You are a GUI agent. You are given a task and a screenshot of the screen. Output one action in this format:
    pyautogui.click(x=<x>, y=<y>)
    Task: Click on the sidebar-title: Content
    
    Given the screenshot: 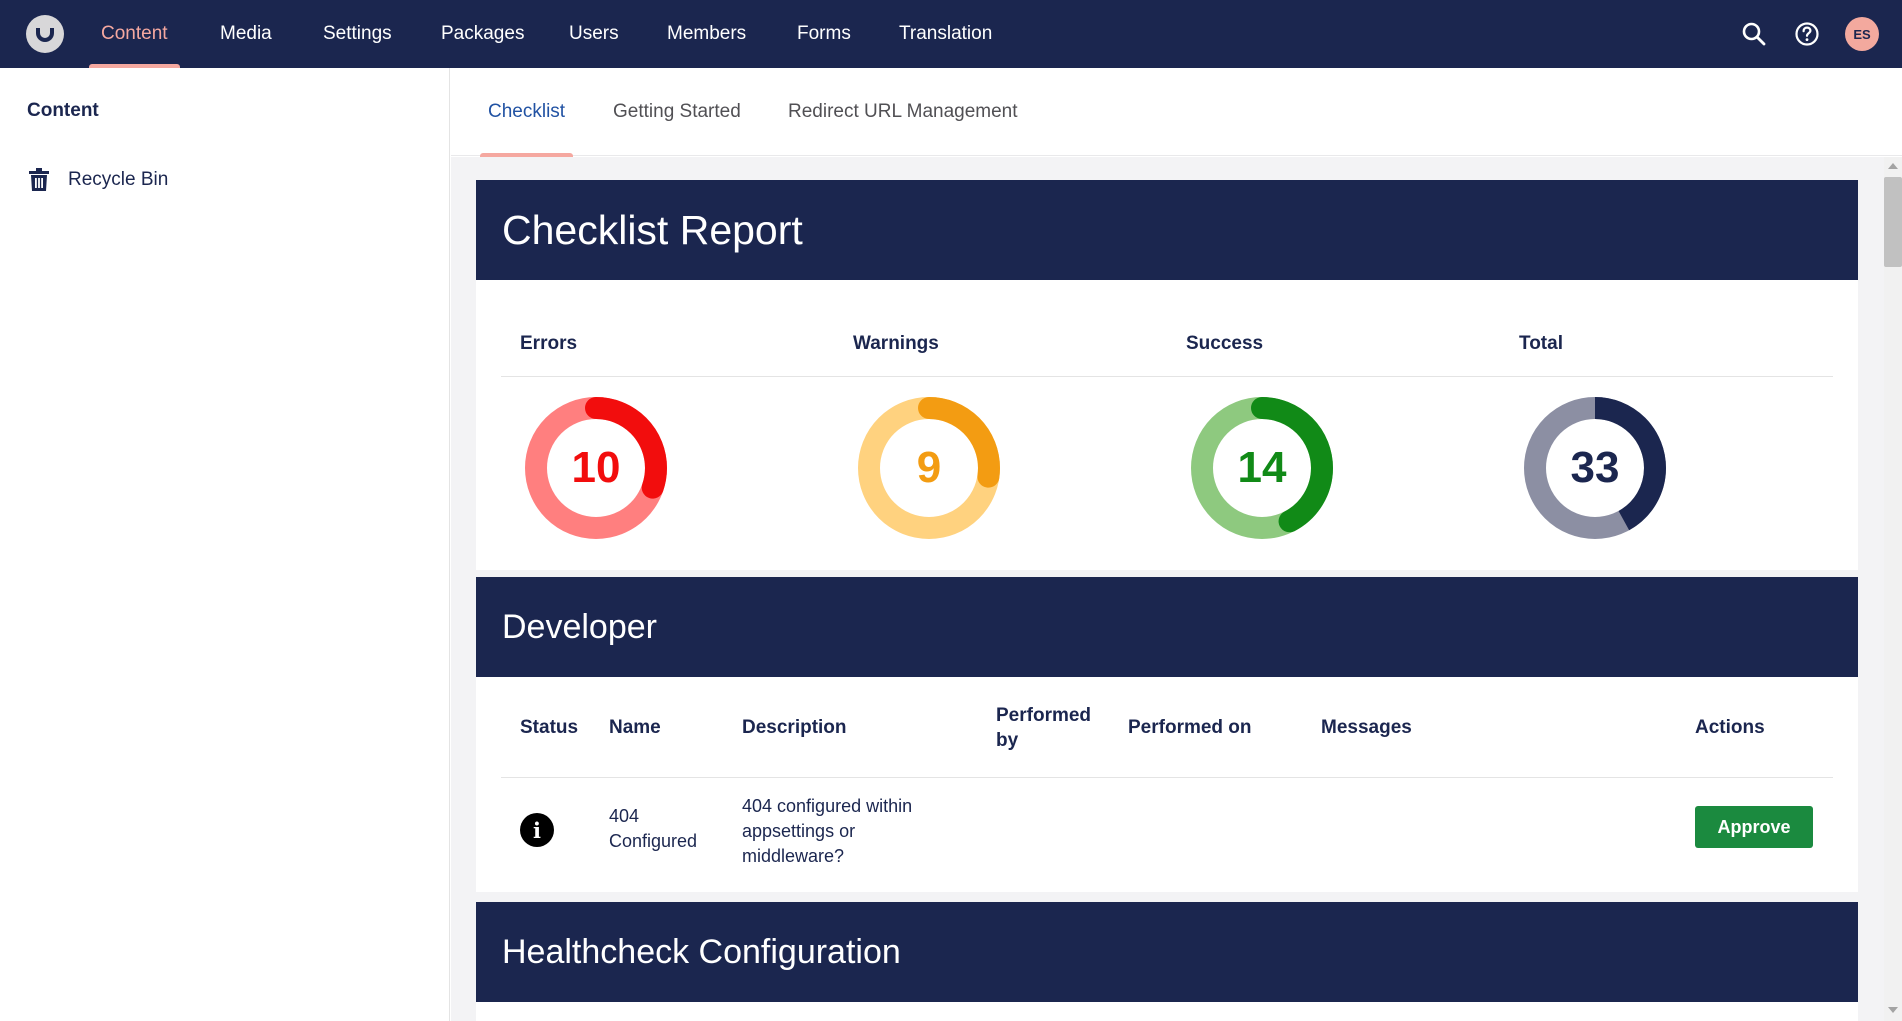 What is the action you would take?
    pyautogui.click(x=63, y=110)
    